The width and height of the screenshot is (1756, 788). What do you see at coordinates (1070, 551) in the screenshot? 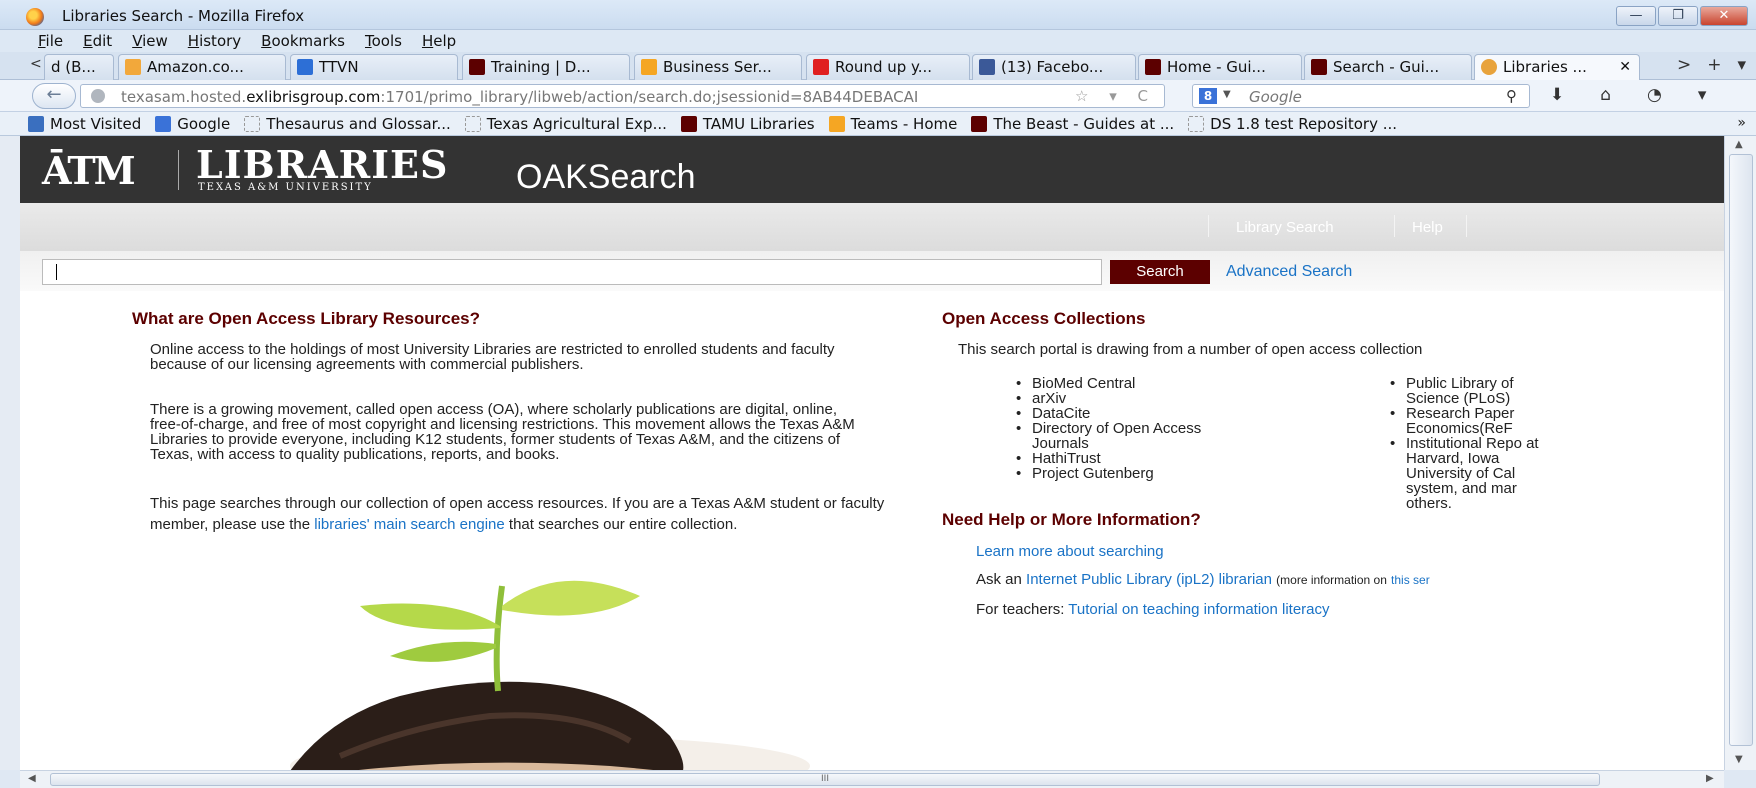
I see `learn-more-link: Learn more about searching` at bounding box center [1070, 551].